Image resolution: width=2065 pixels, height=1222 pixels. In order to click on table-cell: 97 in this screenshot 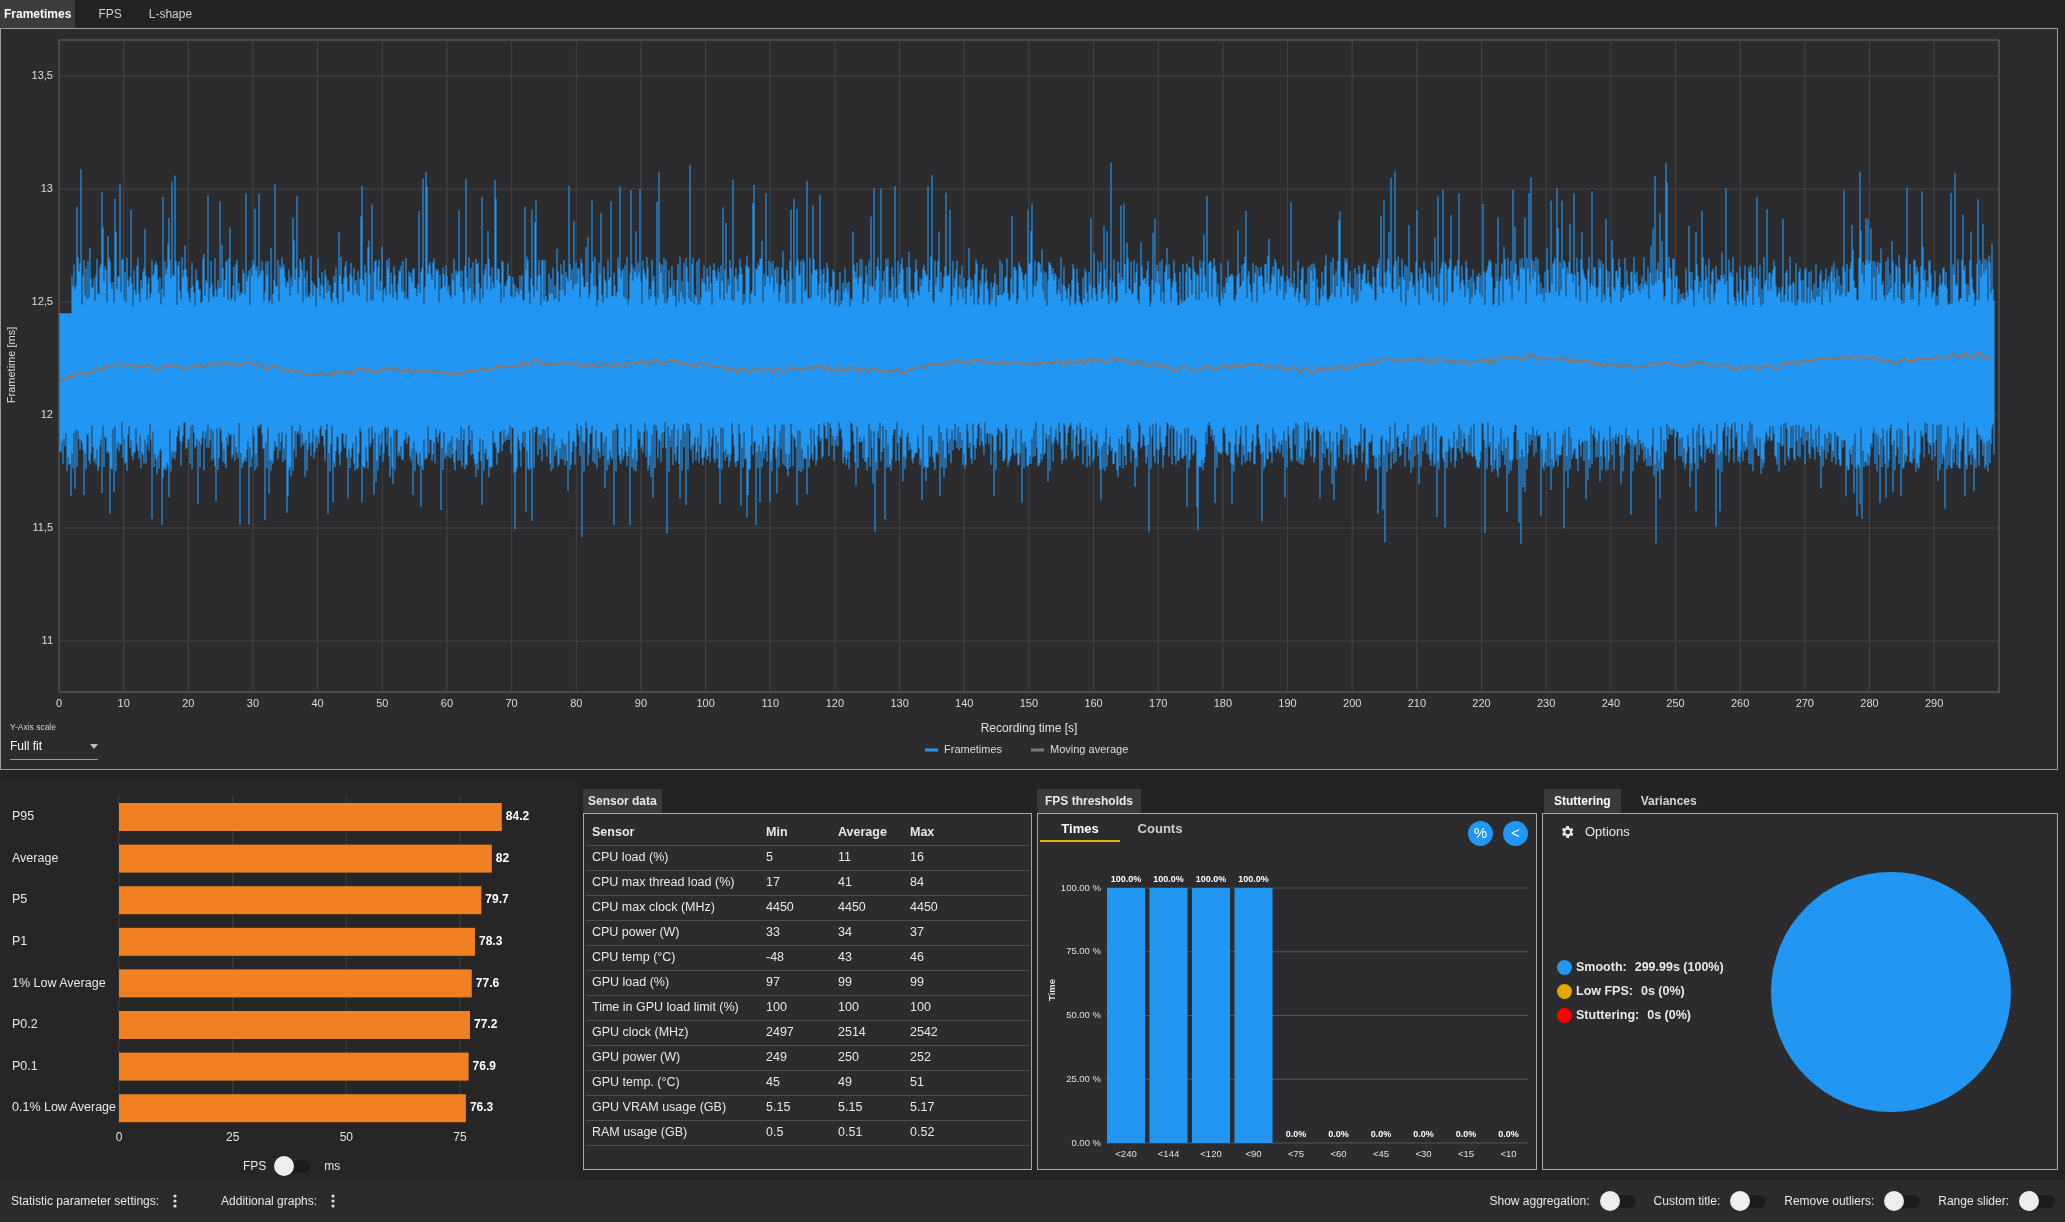, I will do `click(796, 982)`.